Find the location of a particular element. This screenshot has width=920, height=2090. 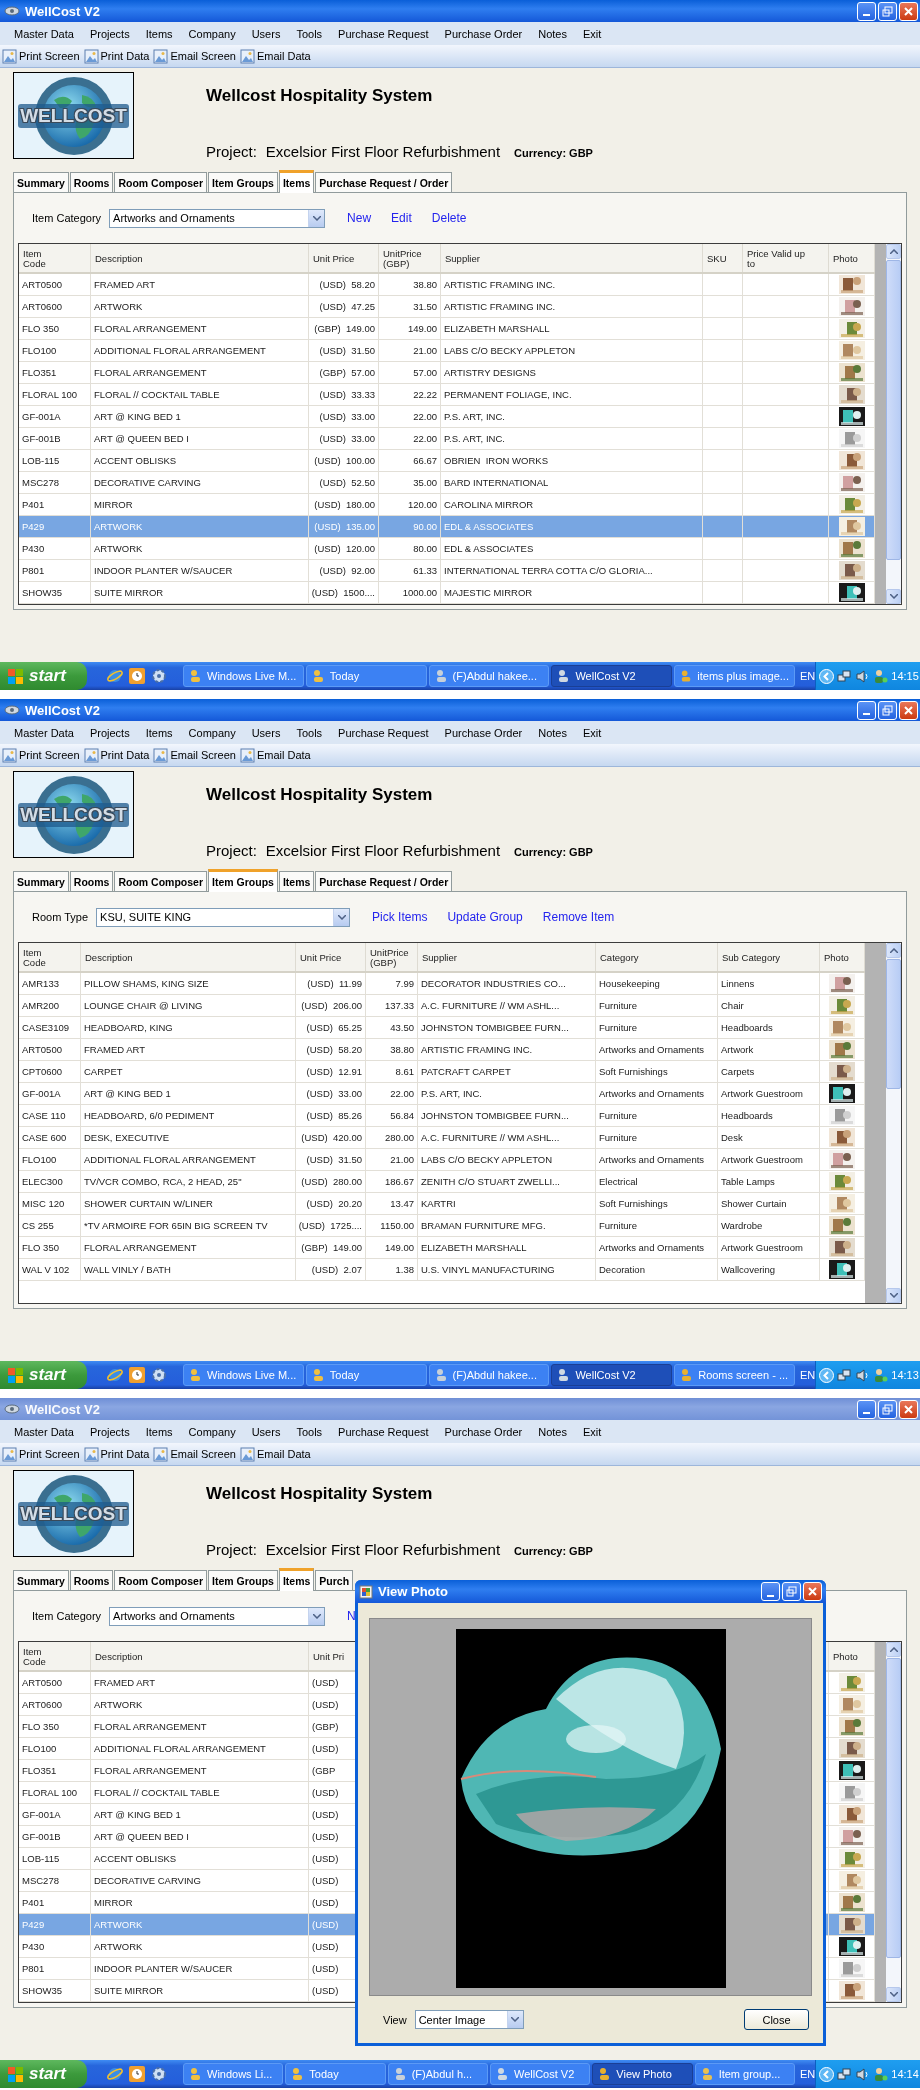

browser-icon is located at coordinates (115, 2074).